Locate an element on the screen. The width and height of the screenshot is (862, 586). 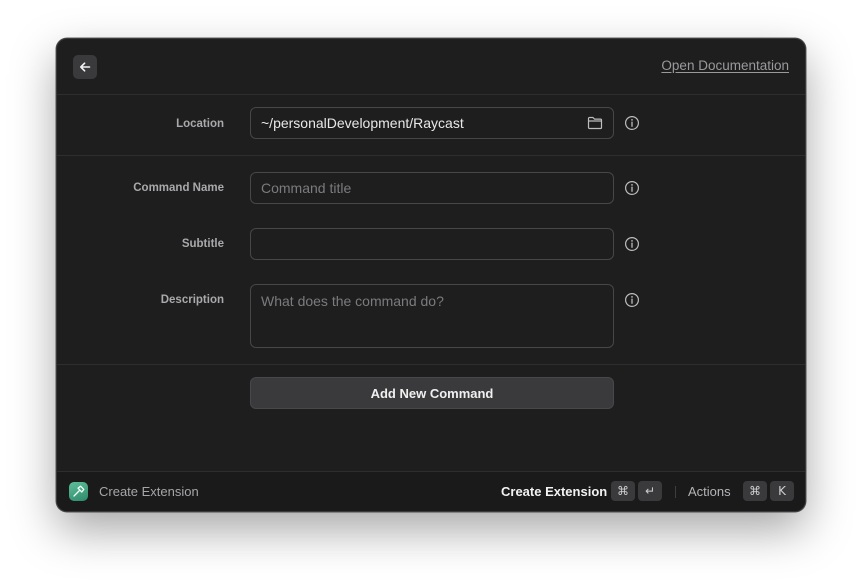
return-key-icon: ↵ is located at coordinates (650, 491).